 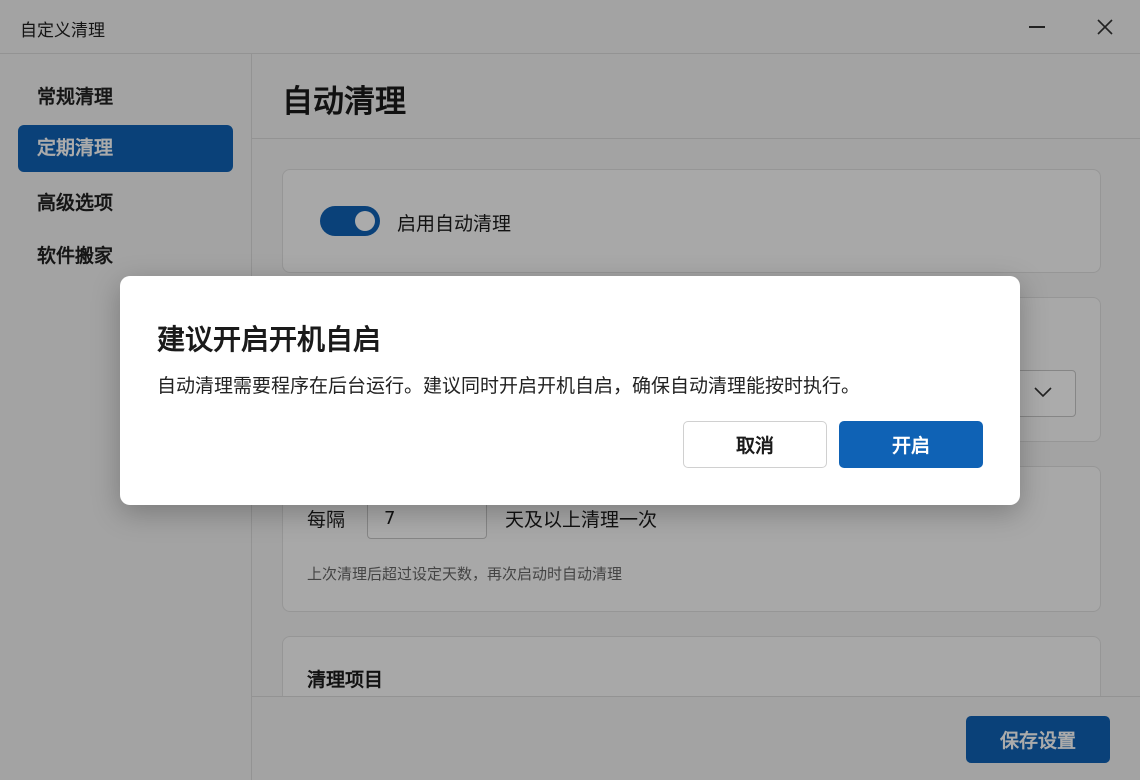 I want to click on enable-autostart-button: 开启, so click(x=911, y=444).